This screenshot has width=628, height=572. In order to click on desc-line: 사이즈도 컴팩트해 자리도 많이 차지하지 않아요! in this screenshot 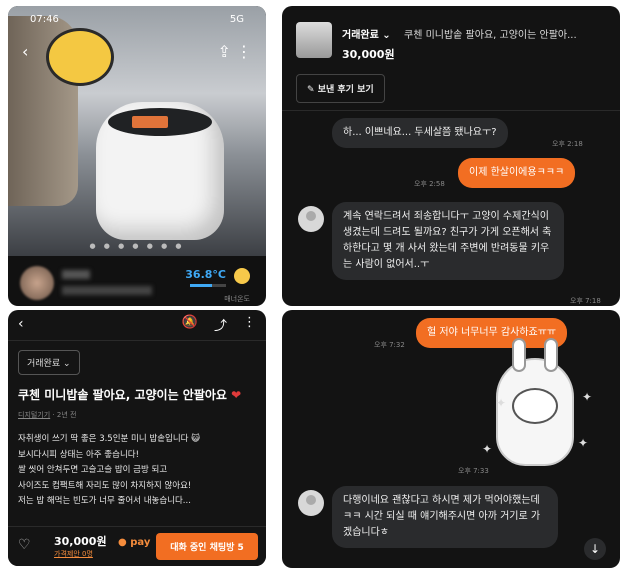, I will do `click(105, 485)`.